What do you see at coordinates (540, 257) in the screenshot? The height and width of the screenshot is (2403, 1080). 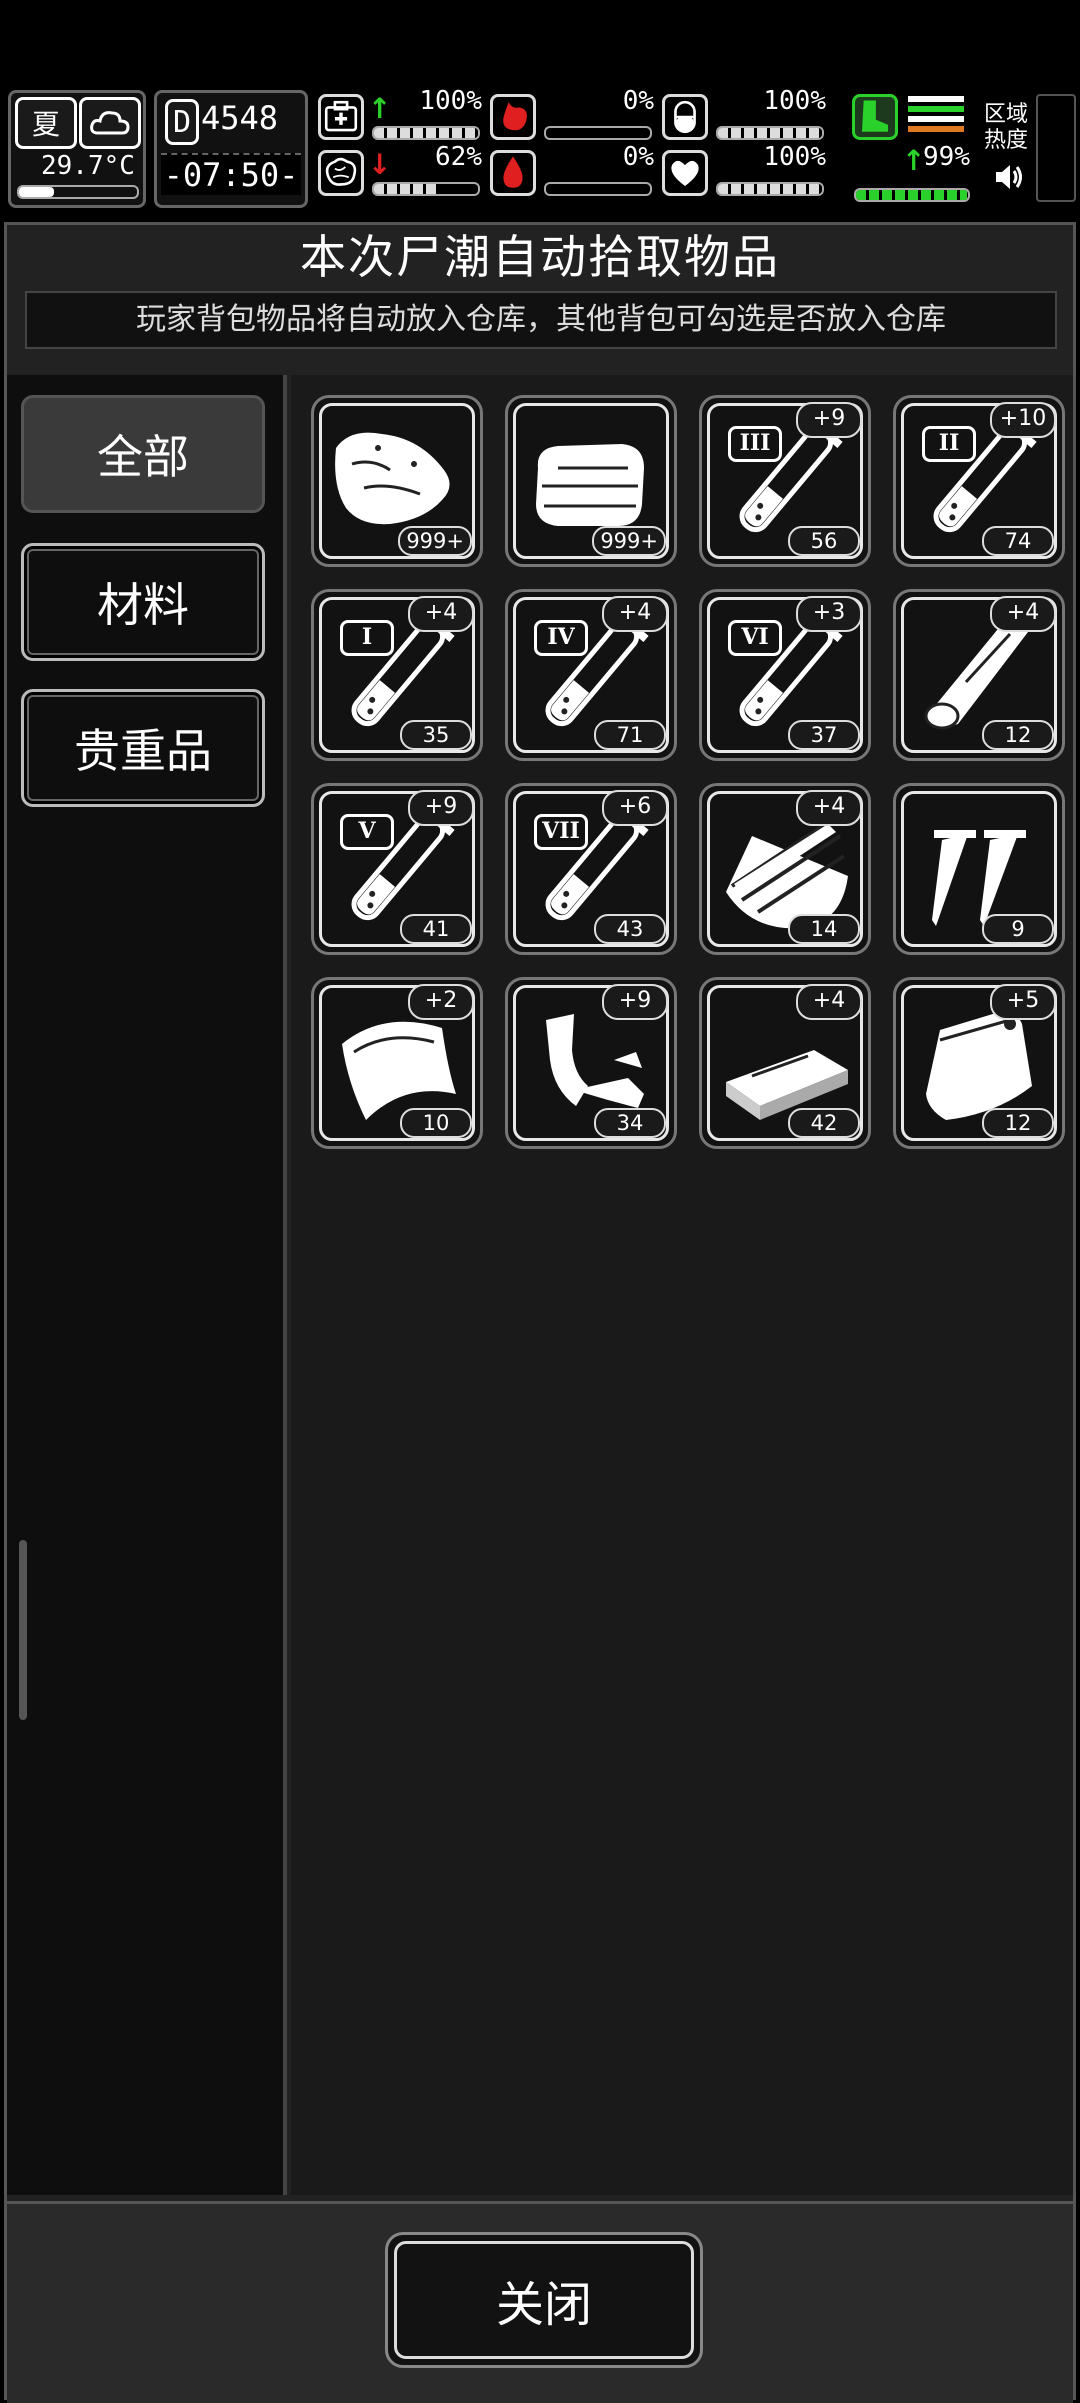 I see `dialog-title: 本次尸潮自动拾取物品` at bounding box center [540, 257].